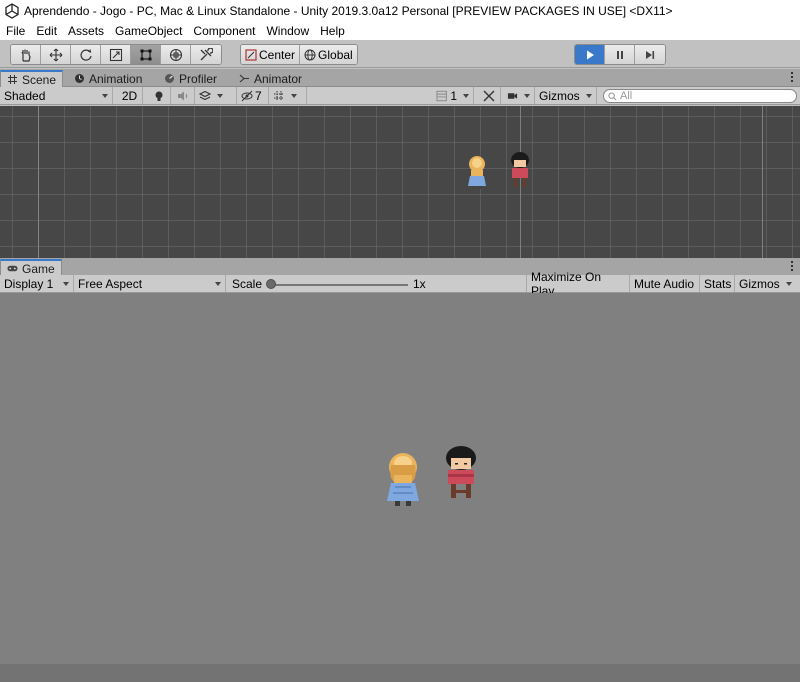 This screenshot has width=800, height=682. I want to click on menu-edit: Edit, so click(46, 31).